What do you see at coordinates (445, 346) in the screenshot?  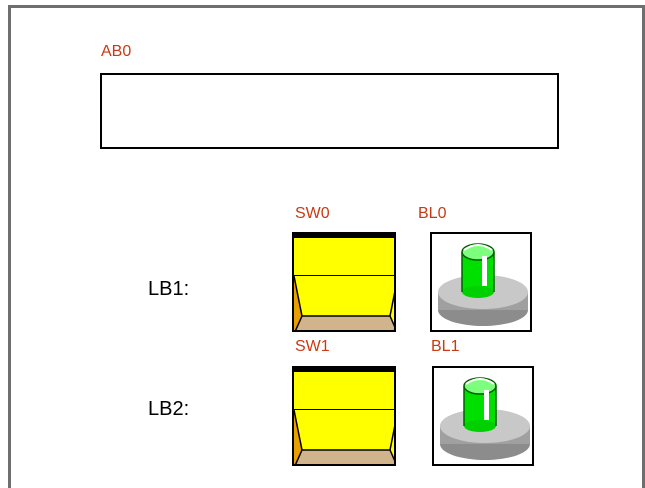 I see `lamp-tag-bl1: BL1` at bounding box center [445, 346].